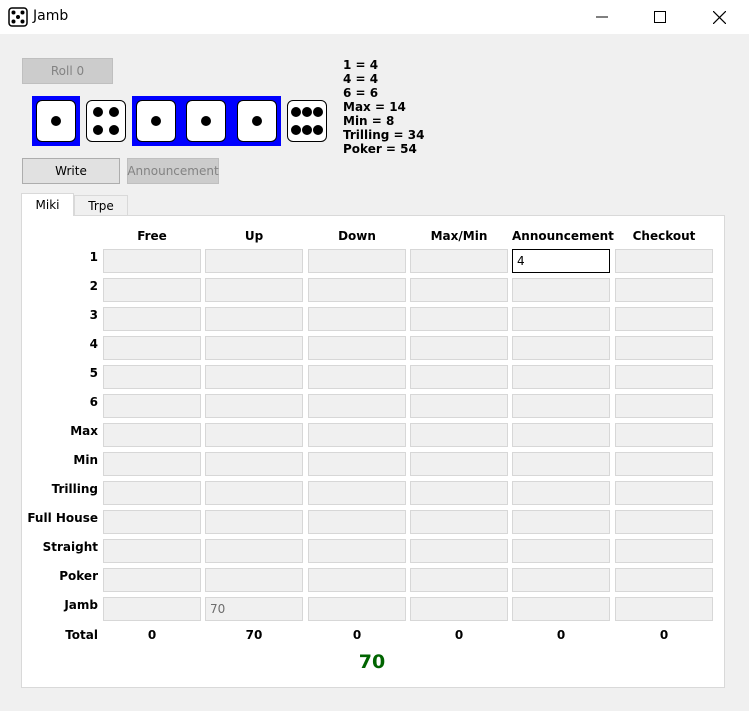 The height and width of the screenshot is (711, 749). What do you see at coordinates (602, 17) in the screenshot?
I see `minimize-button` at bounding box center [602, 17].